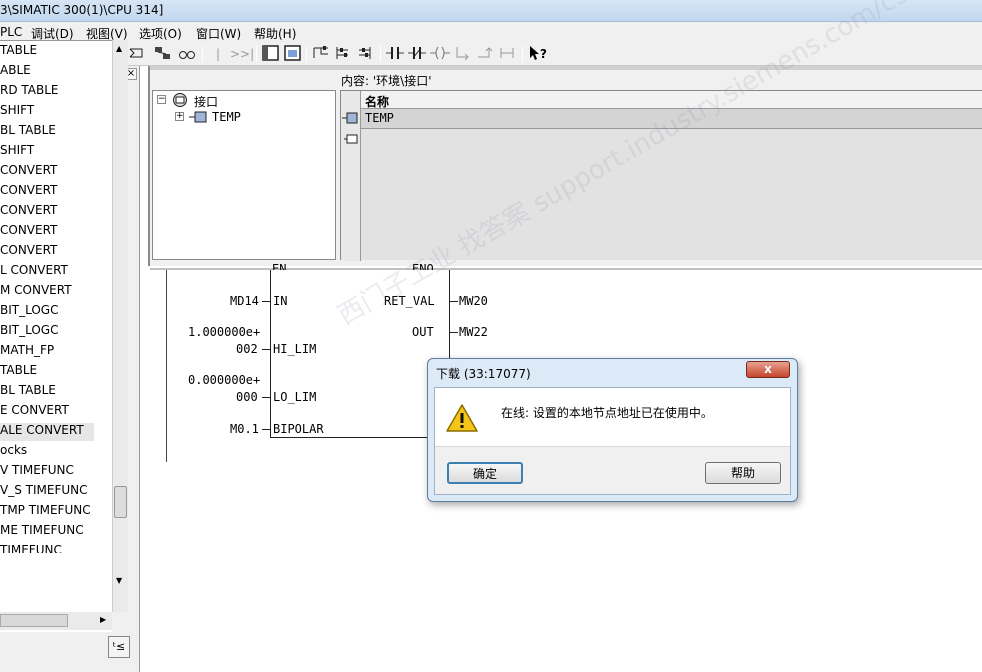 The image size is (982, 672). What do you see at coordinates (607, 413) in the screenshot?
I see `dialog-message: 在线: 设置的本地节点地址已在使用中。` at bounding box center [607, 413].